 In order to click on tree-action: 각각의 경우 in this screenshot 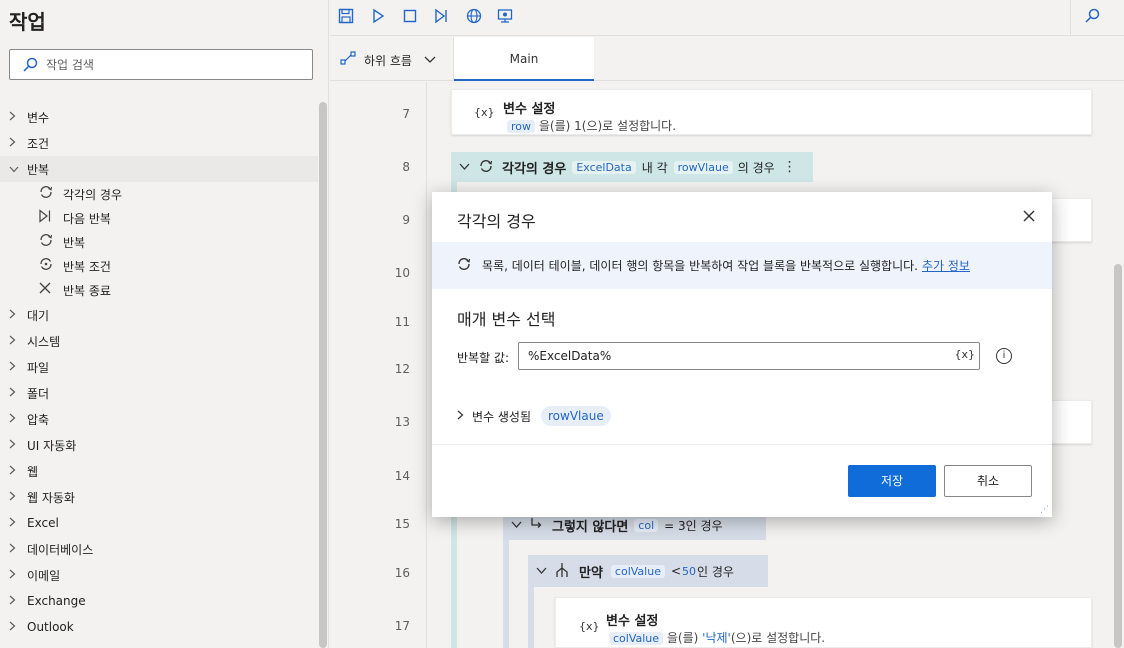, I will do `click(159, 194)`.